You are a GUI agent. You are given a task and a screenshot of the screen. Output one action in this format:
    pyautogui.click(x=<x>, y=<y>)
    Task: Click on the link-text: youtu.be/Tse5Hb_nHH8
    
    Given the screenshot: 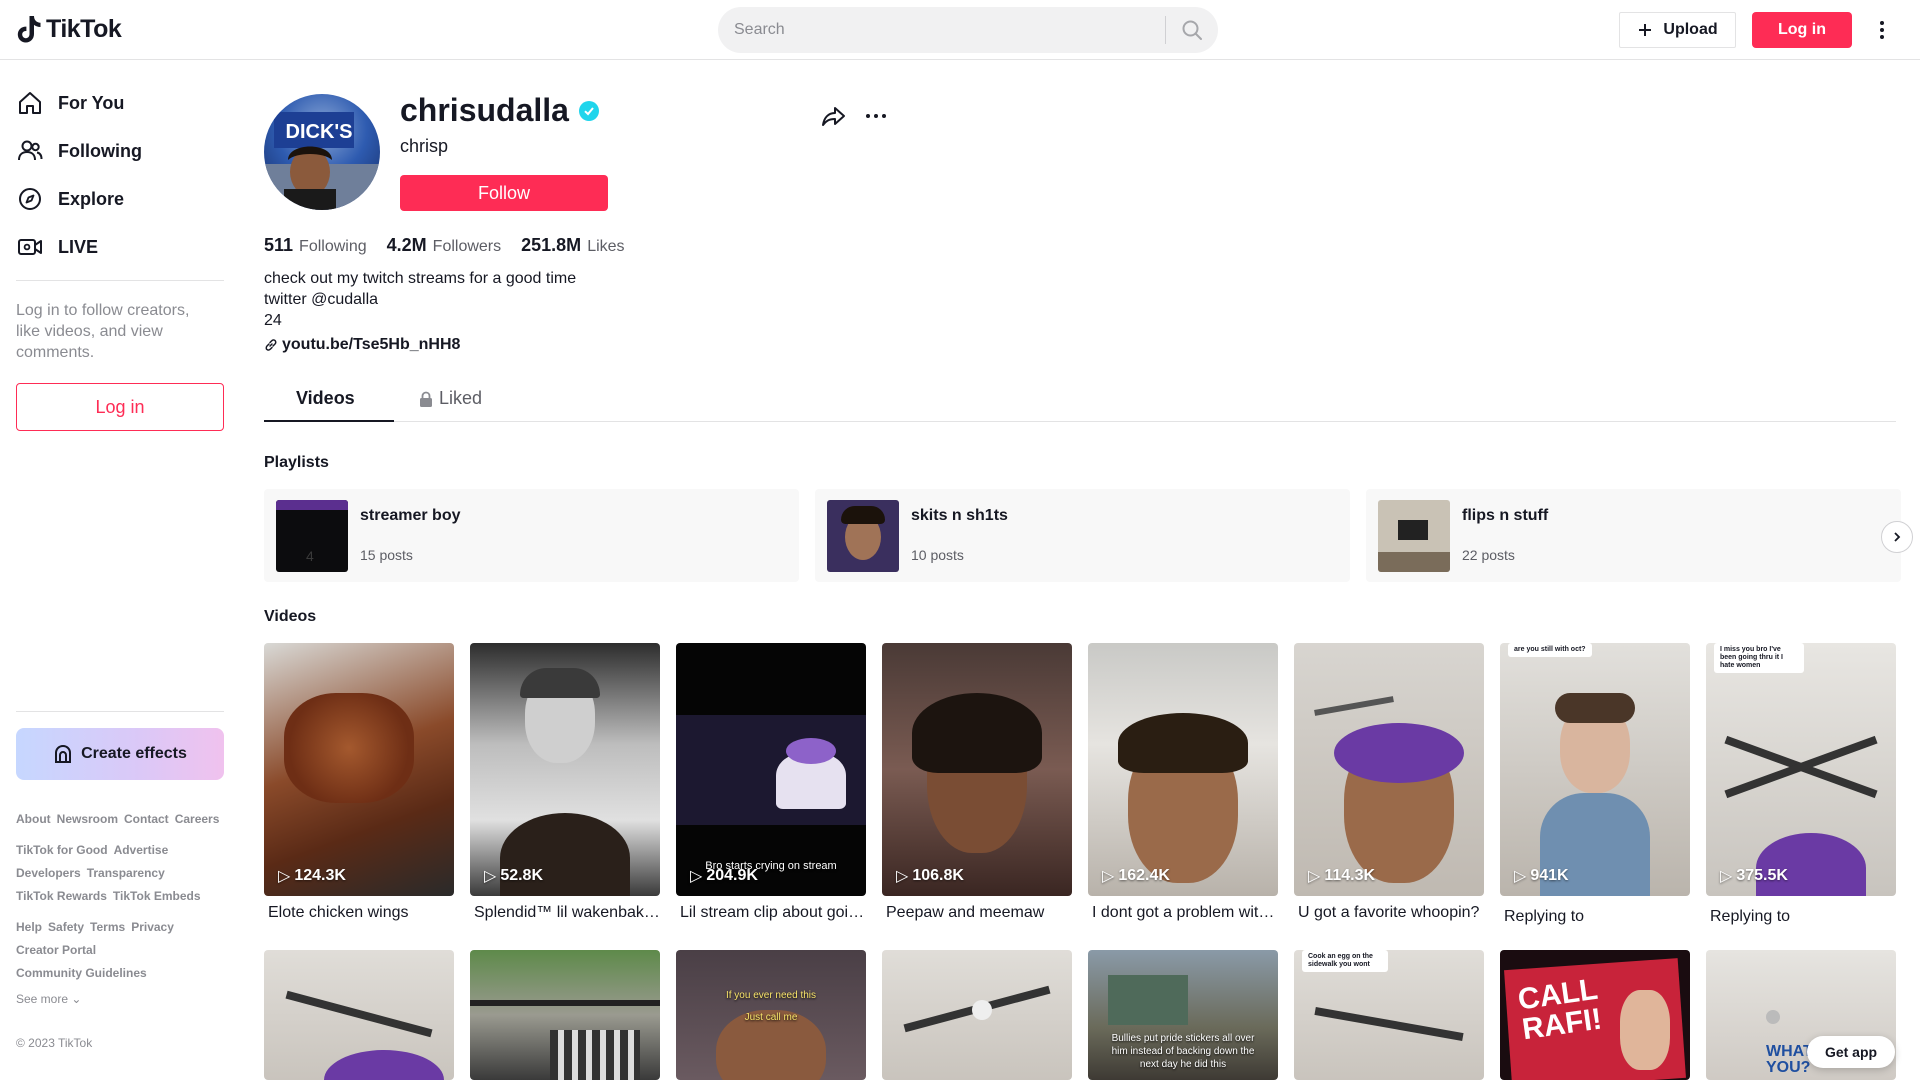 What is the action you would take?
    pyautogui.click(x=371, y=344)
    